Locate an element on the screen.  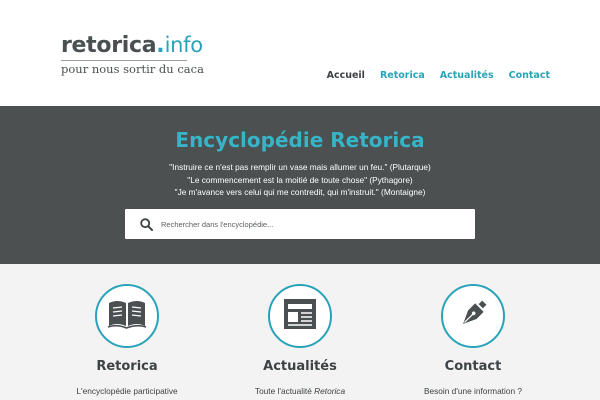
logo-wordmark: retorica. info is located at coordinates (132, 46).